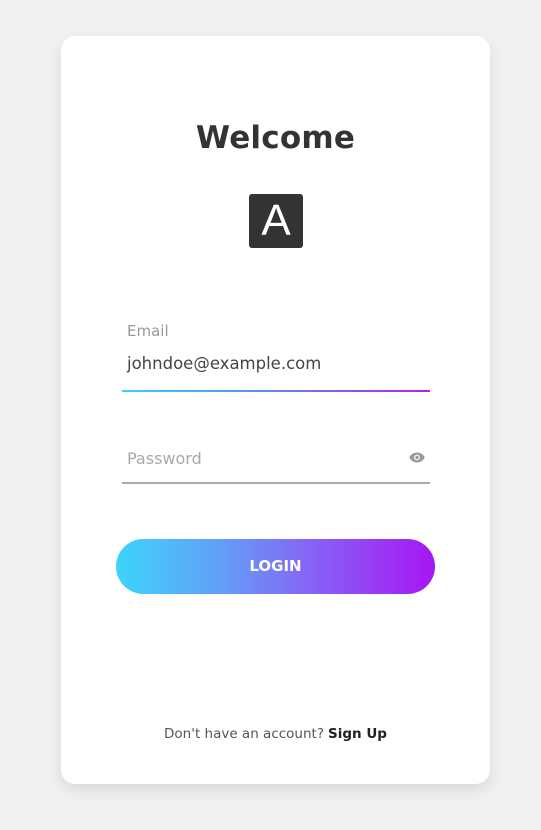 This screenshot has width=541, height=830. I want to click on email-field: Email johndoe@example.com, so click(276, 357).